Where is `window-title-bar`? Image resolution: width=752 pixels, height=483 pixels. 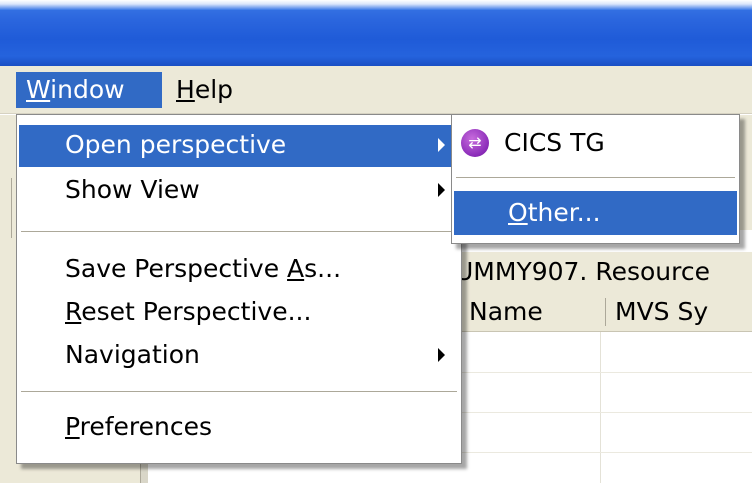
window-title-bar is located at coordinates (376, 33).